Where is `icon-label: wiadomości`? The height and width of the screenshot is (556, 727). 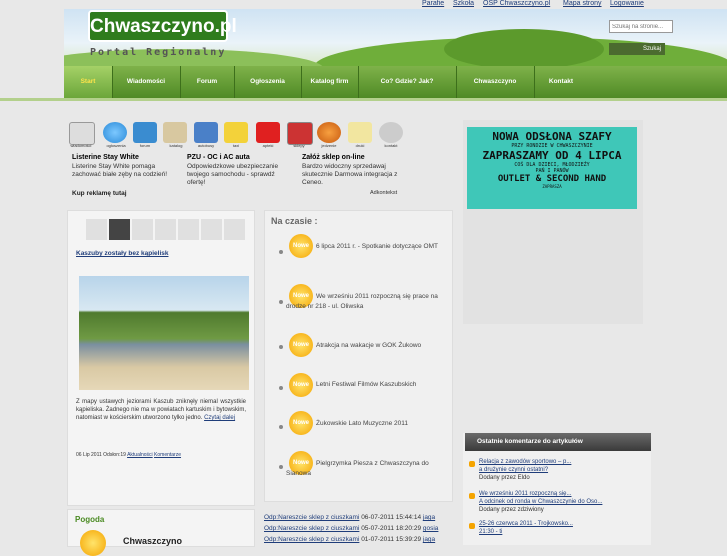
icon-label: wiadomości is located at coordinates (81, 145).